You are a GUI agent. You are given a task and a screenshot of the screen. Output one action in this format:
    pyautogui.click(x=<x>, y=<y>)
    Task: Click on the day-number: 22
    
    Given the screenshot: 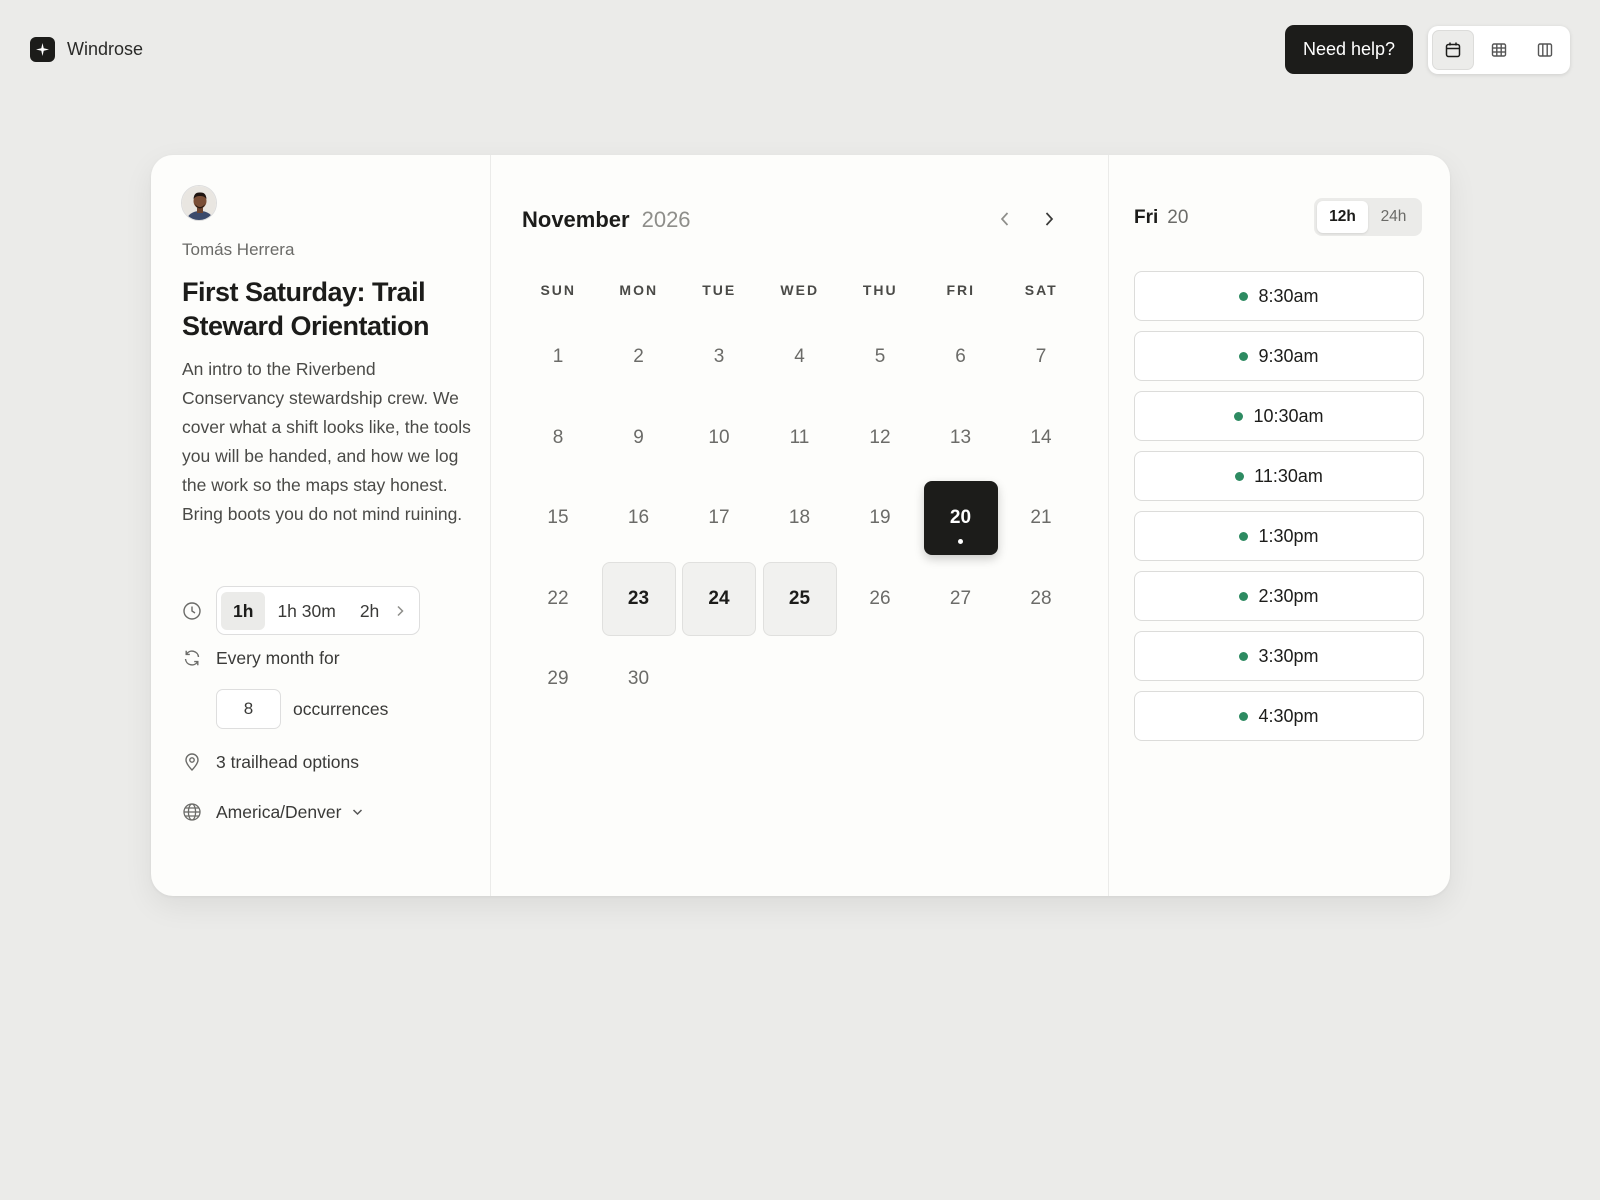 What is the action you would take?
    pyautogui.click(x=558, y=598)
    